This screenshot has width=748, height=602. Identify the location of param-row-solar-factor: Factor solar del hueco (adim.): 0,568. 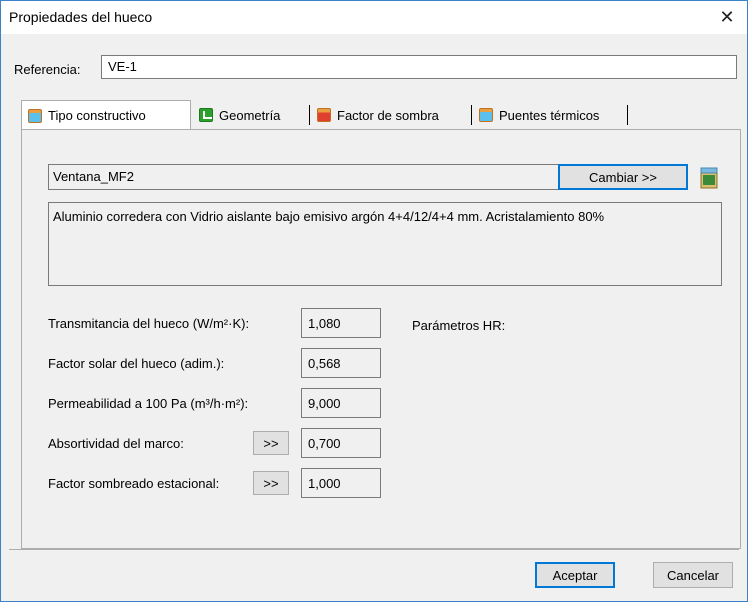
(218, 363).